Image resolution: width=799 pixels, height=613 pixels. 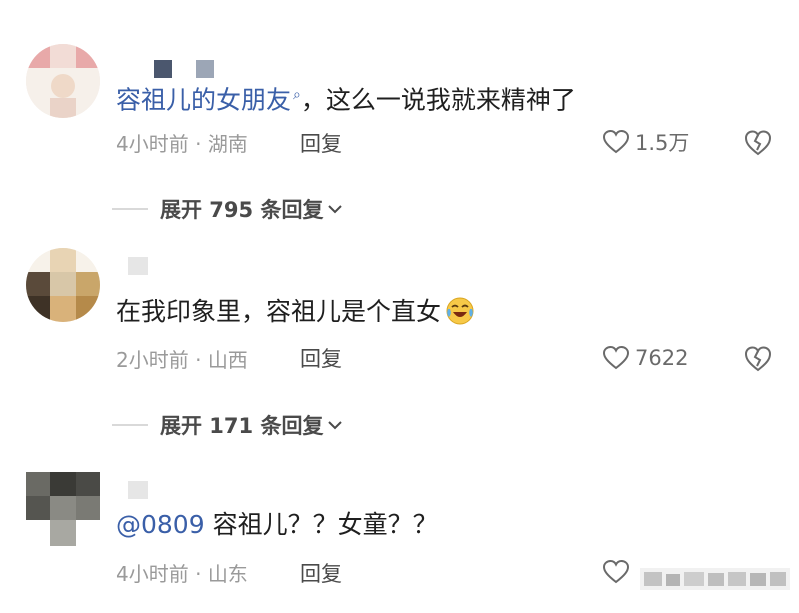 What do you see at coordinates (203, 99) in the screenshot?
I see `linked-text: 容祖儿的女朋友` at bounding box center [203, 99].